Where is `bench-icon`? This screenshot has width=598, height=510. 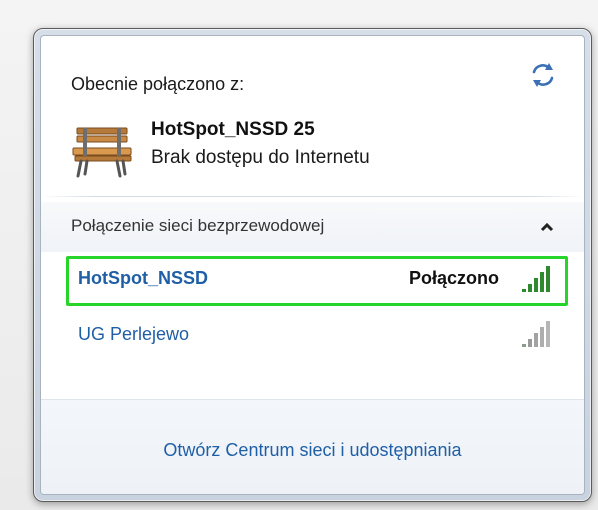 bench-icon is located at coordinates (102, 152).